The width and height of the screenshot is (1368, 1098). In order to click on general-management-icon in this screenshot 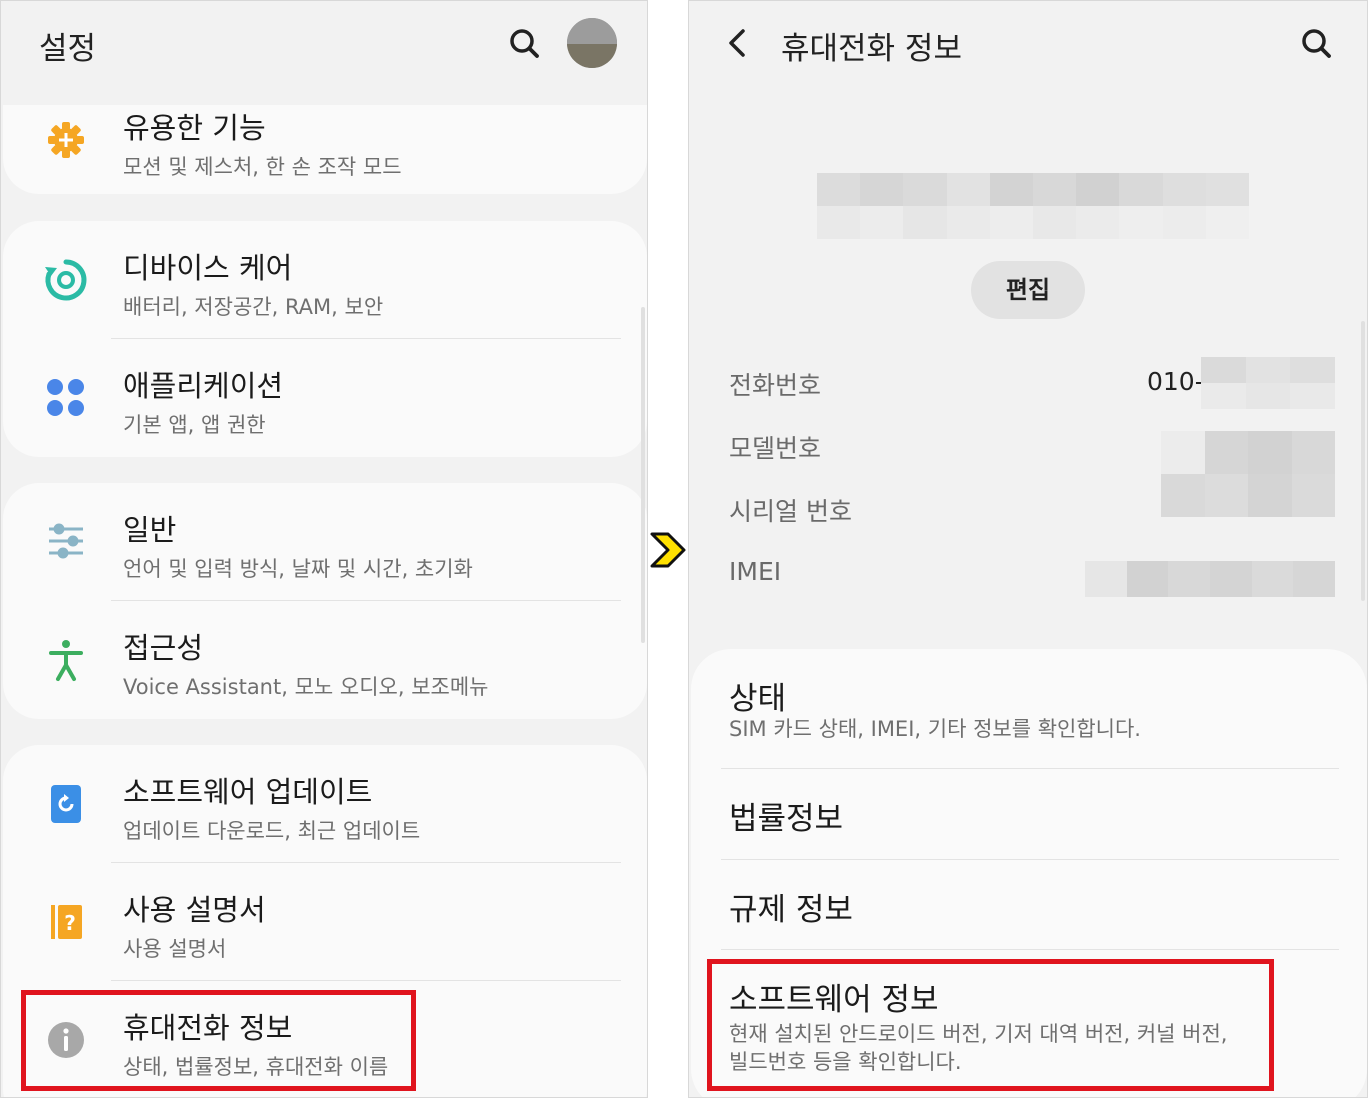, I will do `click(66, 542)`.